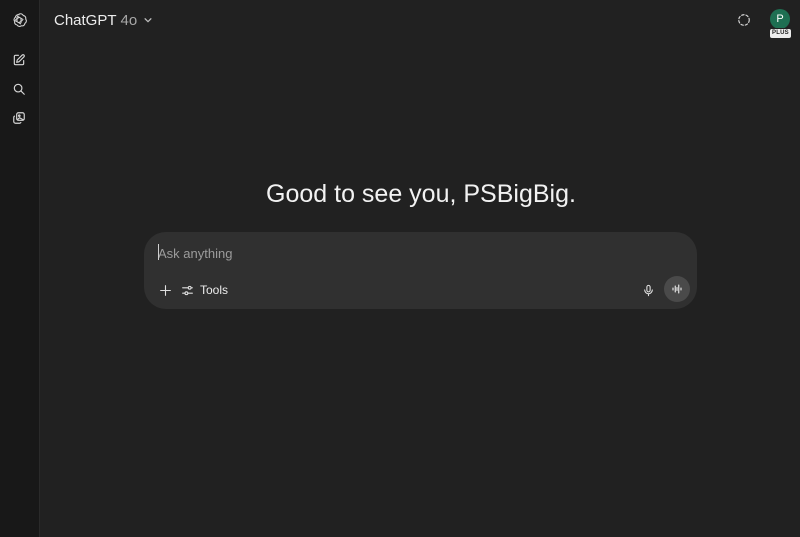 This screenshot has height=537, width=800. I want to click on account-menu: P PLUS, so click(780, 24).